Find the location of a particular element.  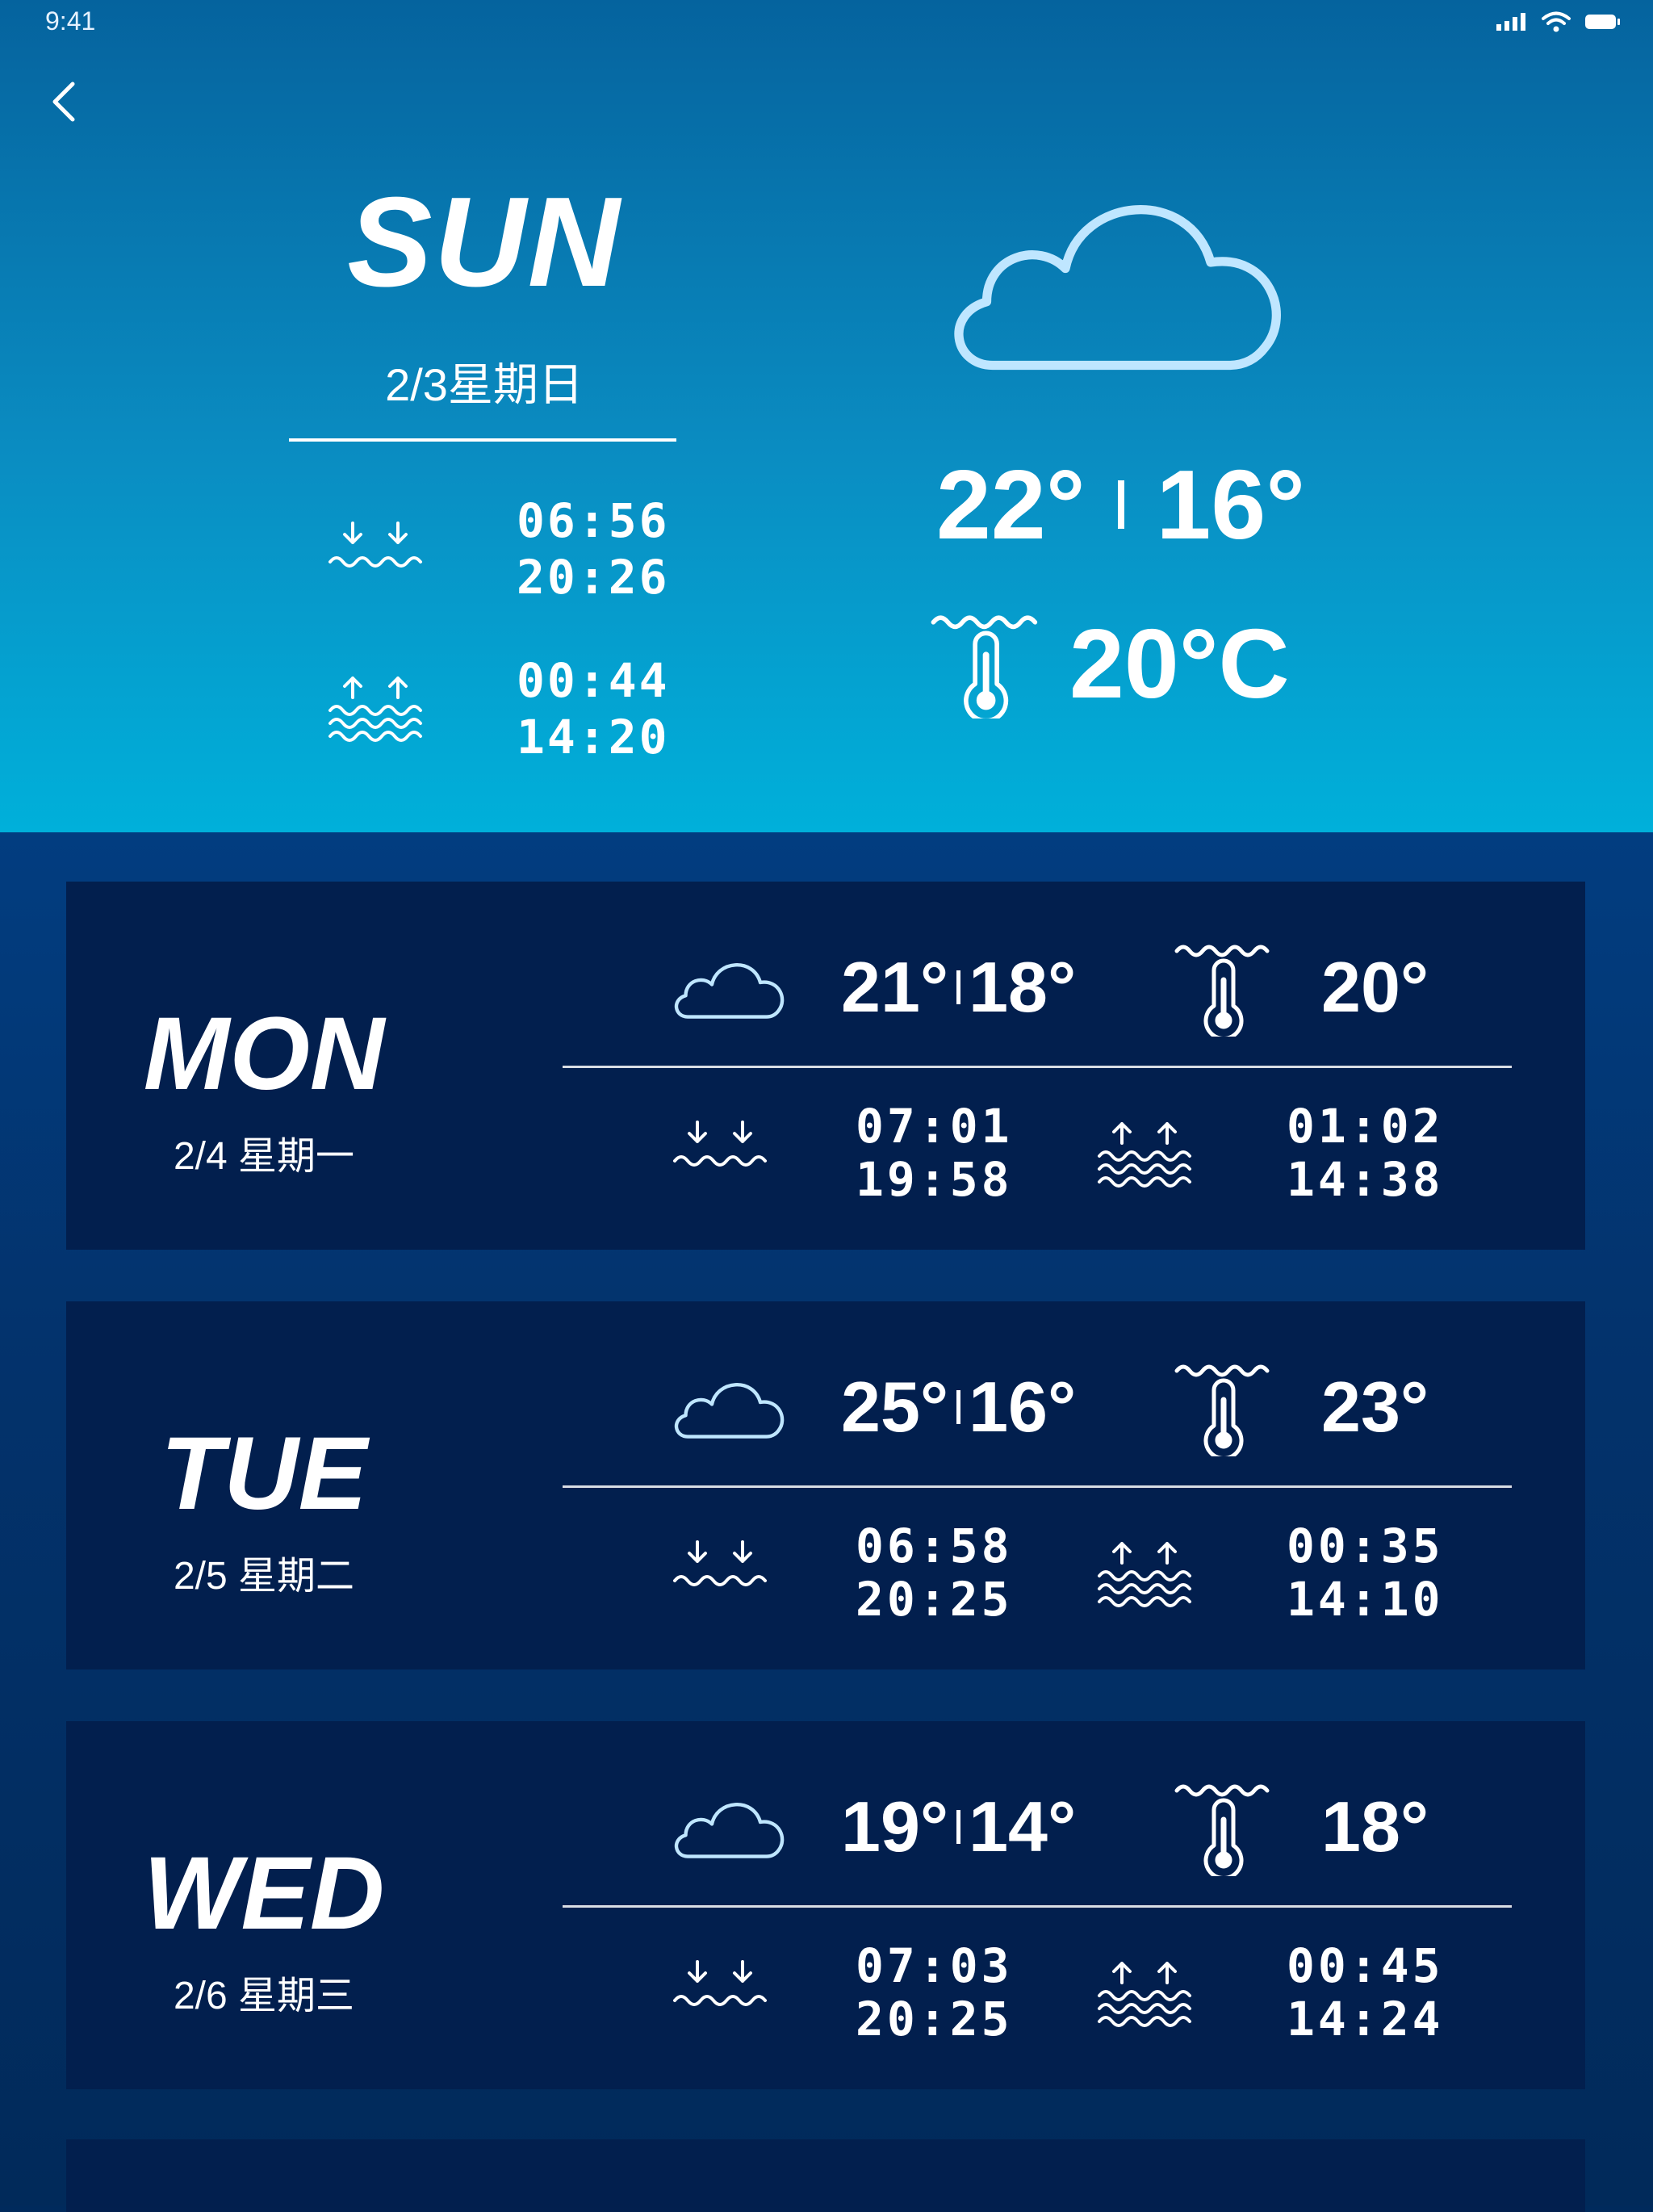

high-tide-time-2: 14:10 is located at coordinates (1366, 1599).